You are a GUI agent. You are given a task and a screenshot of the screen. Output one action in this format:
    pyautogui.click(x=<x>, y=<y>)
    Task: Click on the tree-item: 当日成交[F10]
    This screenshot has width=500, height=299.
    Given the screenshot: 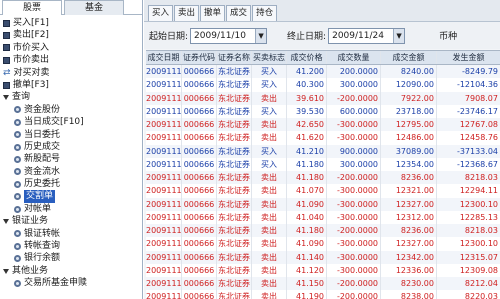 What is the action you would take?
    pyautogui.click(x=71, y=122)
    